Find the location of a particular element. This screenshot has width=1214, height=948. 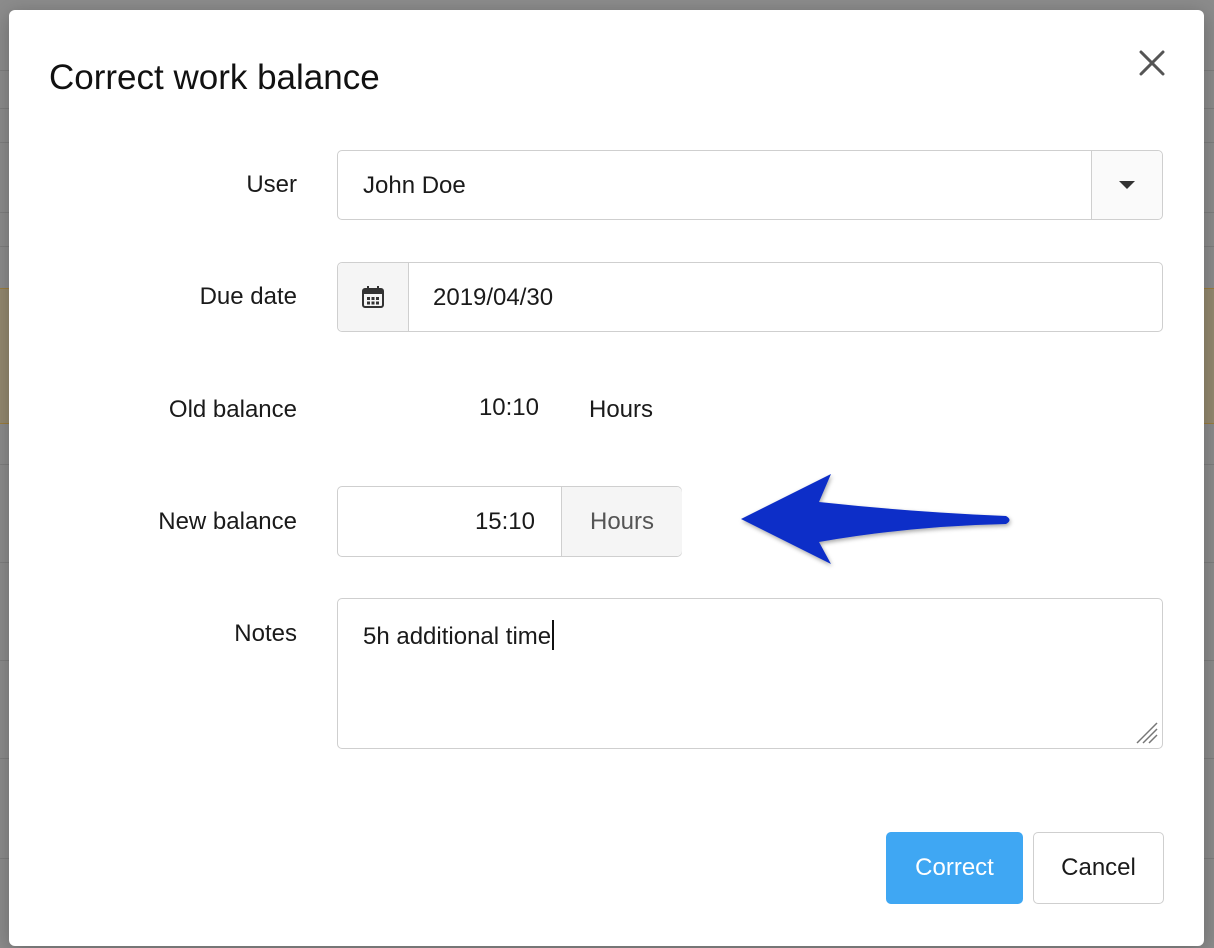

notes-textarea: 5h additional time is located at coordinates (750, 673).